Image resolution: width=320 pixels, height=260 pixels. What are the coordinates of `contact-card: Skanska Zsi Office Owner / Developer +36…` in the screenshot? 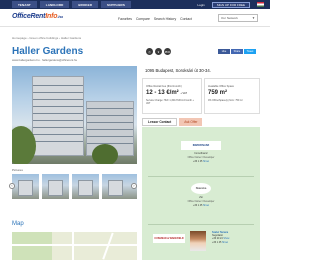 It's located at (201, 195).